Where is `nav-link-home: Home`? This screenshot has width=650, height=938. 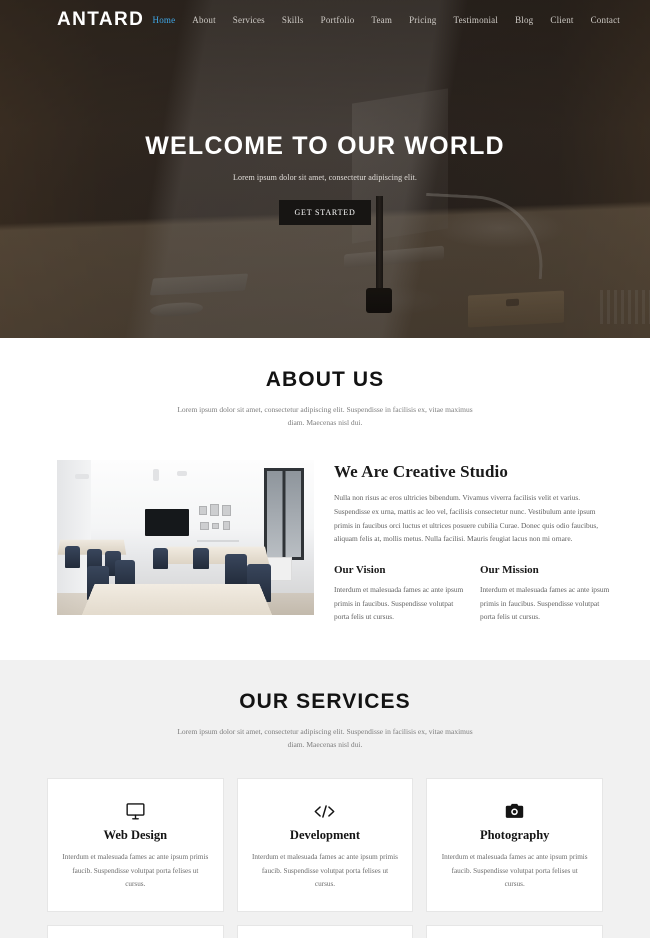 nav-link-home: Home is located at coordinates (164, 20).